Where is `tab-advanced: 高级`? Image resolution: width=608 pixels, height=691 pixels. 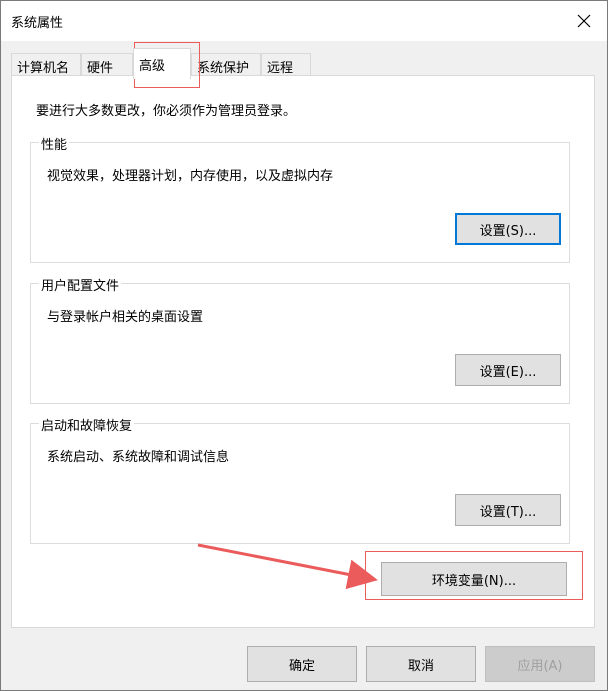
tab-advanced: 高级 is located at coordinates (162, 63).